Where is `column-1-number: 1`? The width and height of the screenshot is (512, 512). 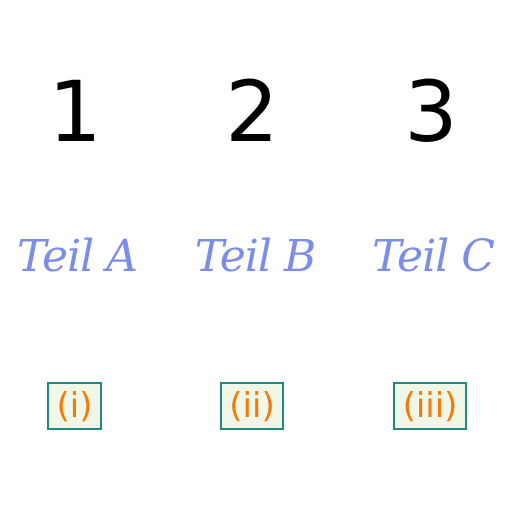
column-1-number: 1 is located at coordinates (75, 112).